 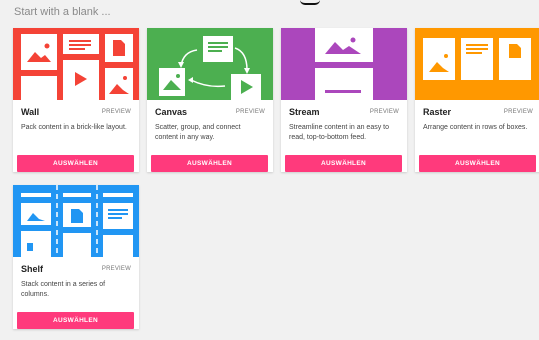 I want to click on wall-thumbnail, so click(x=76, y=64).